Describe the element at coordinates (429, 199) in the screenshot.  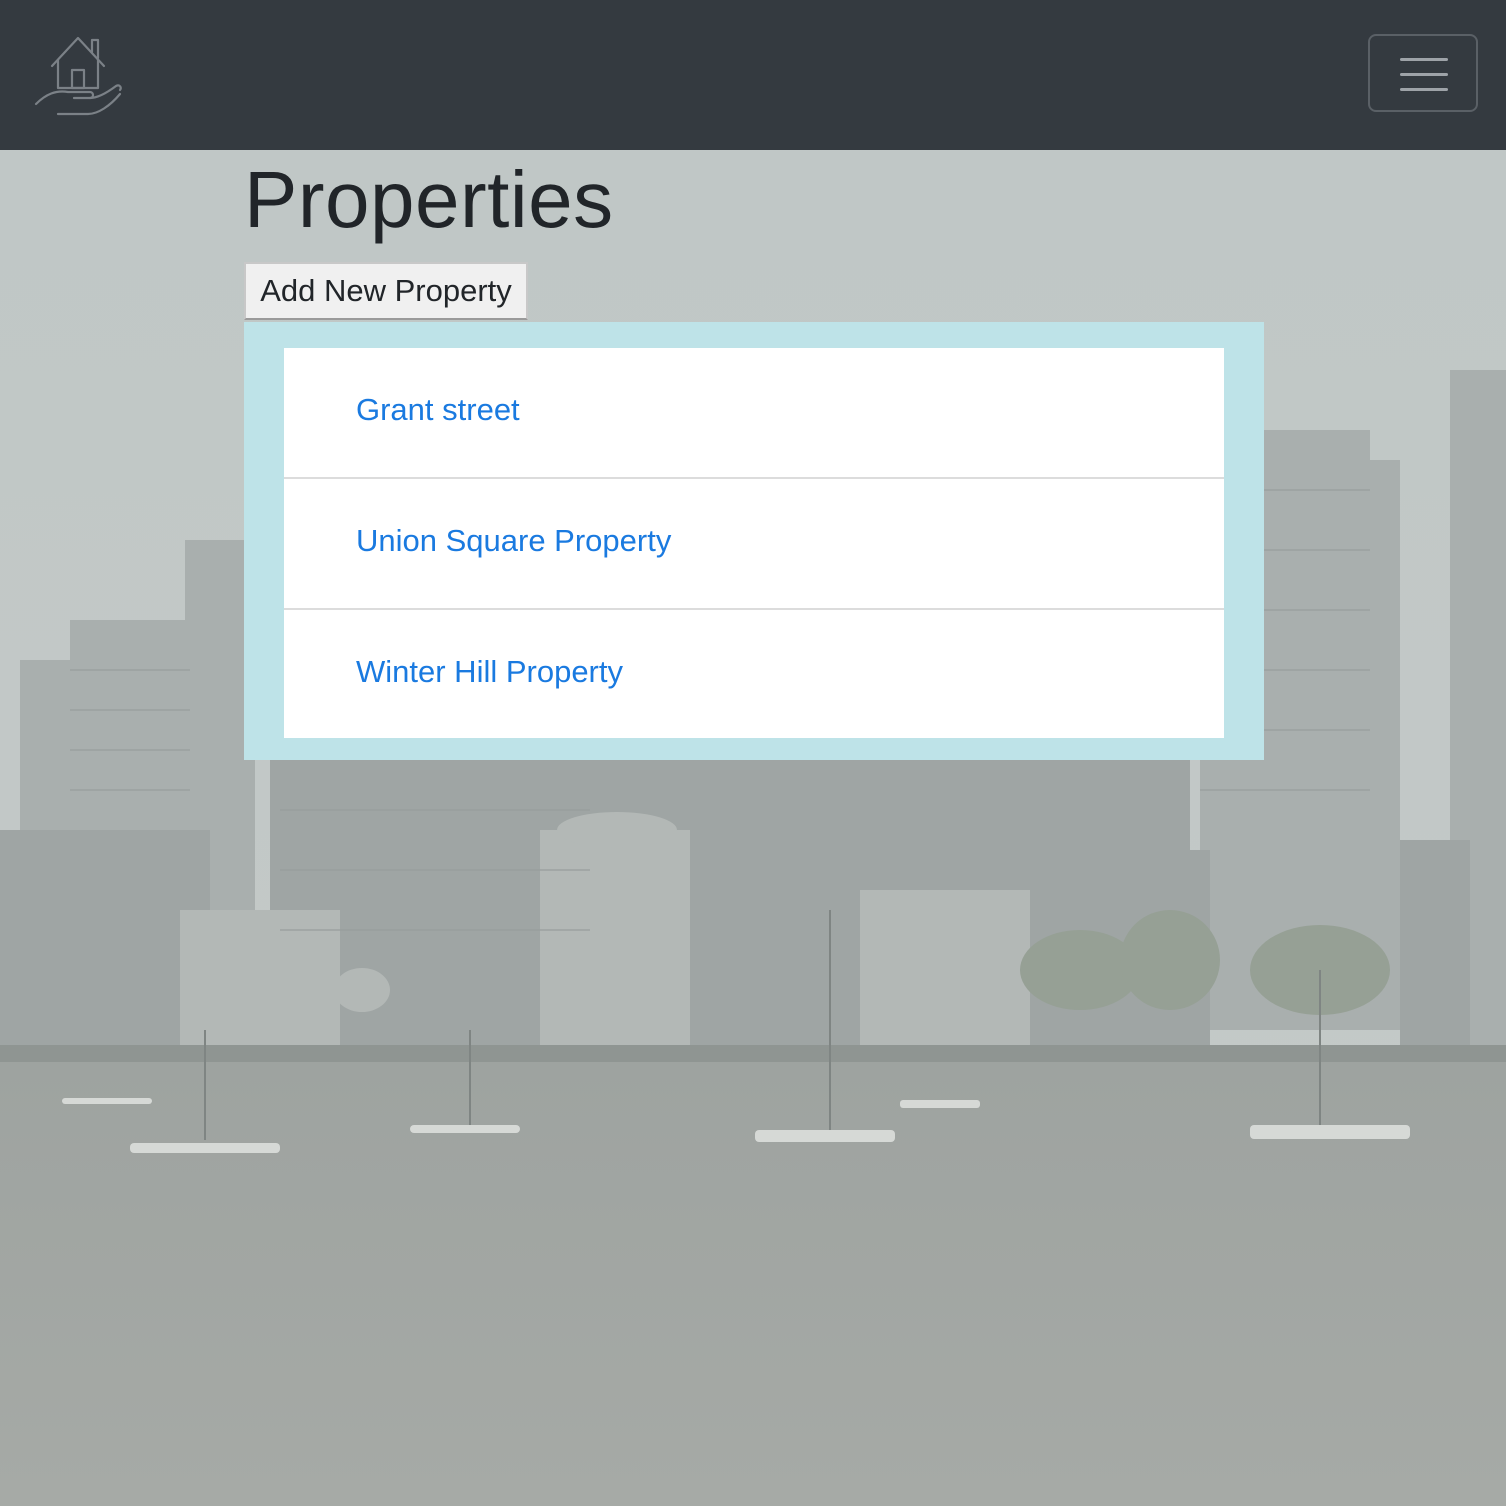
I see `page-title: Properties` at that location.